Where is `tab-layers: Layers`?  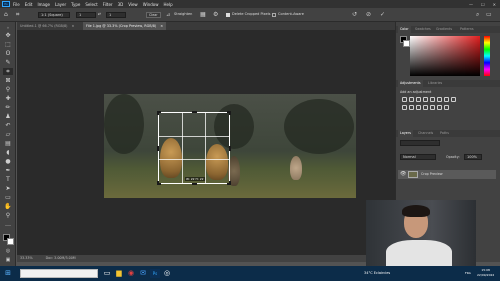
tab-layers: Layers is located at coordinates (405, 133).